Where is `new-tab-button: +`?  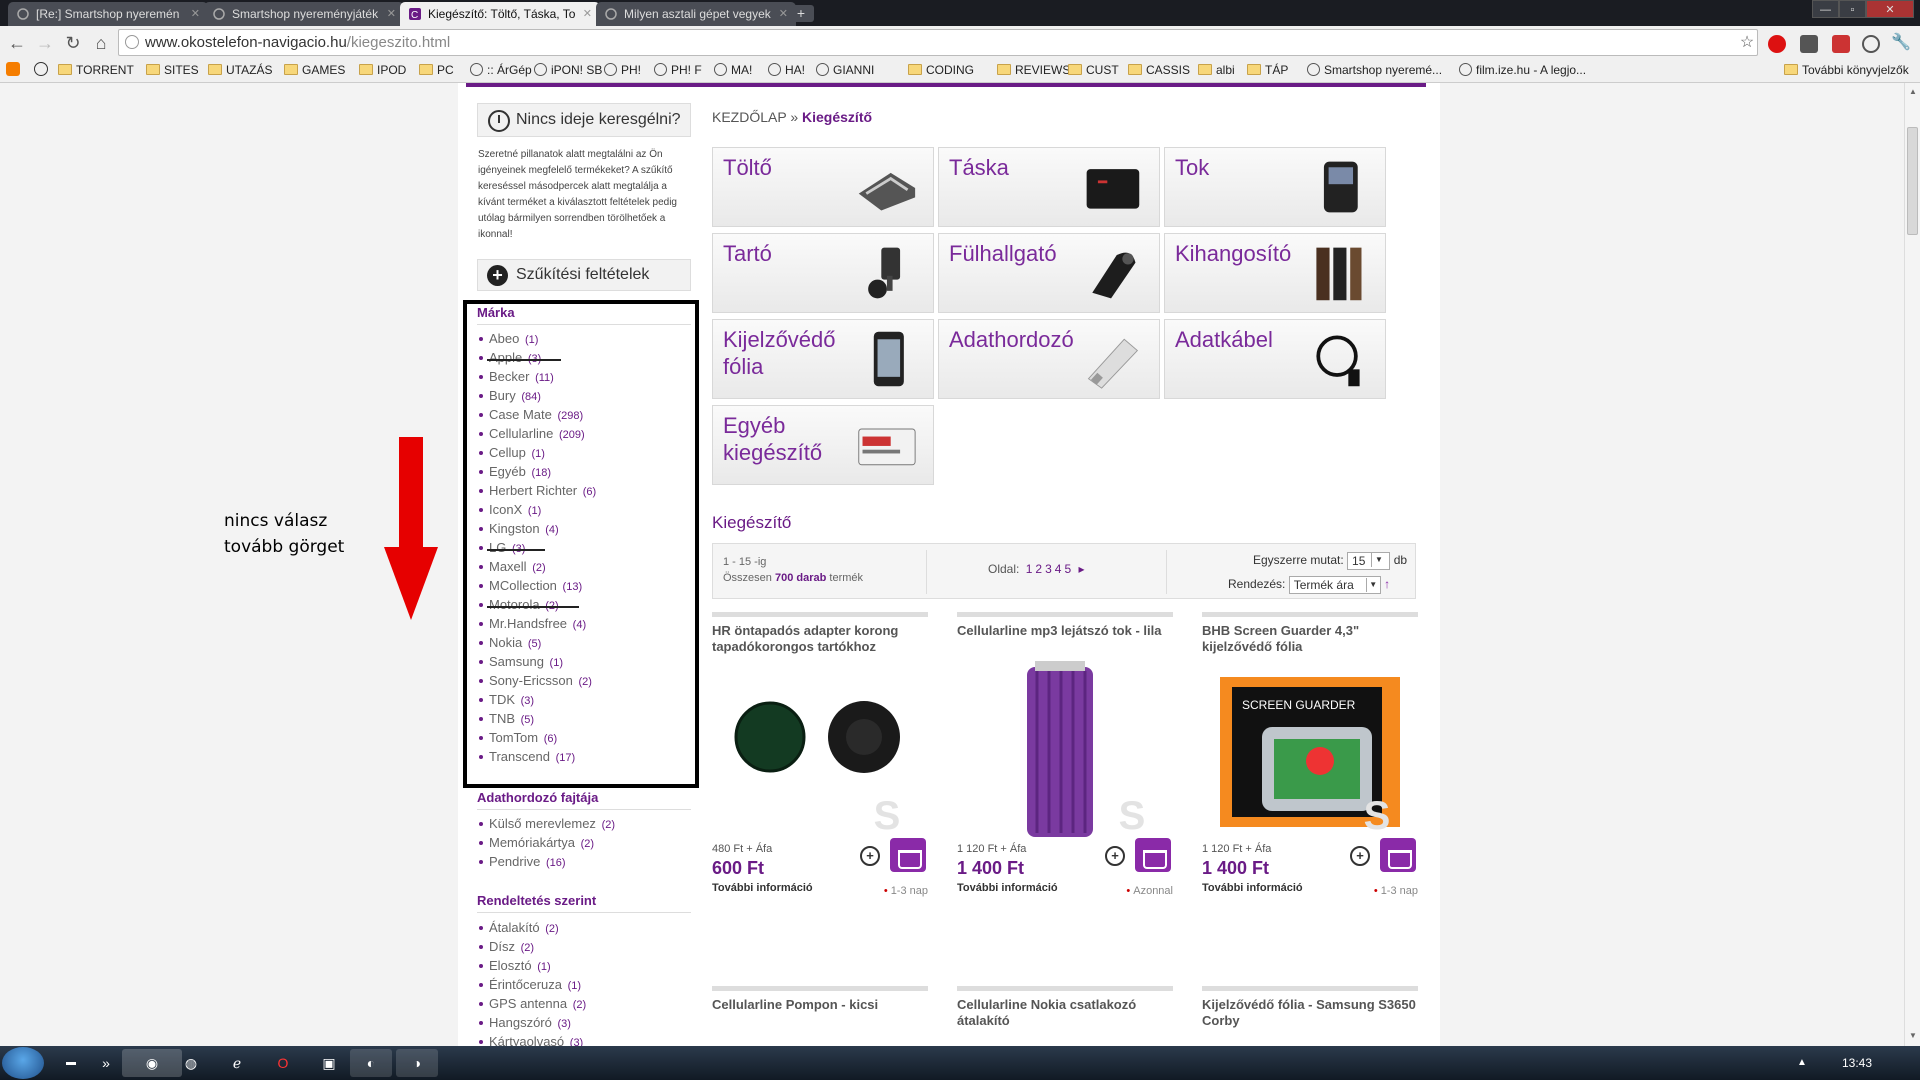
new-tab-button: + is located at coordinates (801, 13).